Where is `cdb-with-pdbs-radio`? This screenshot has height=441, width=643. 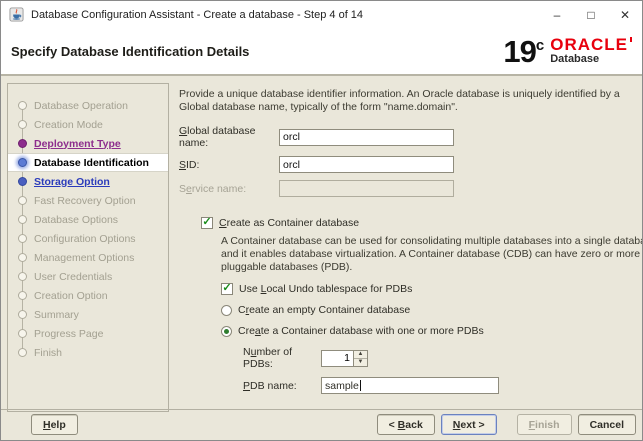 cdb-with-pdbs-radio is located at coordinates (226, 331).